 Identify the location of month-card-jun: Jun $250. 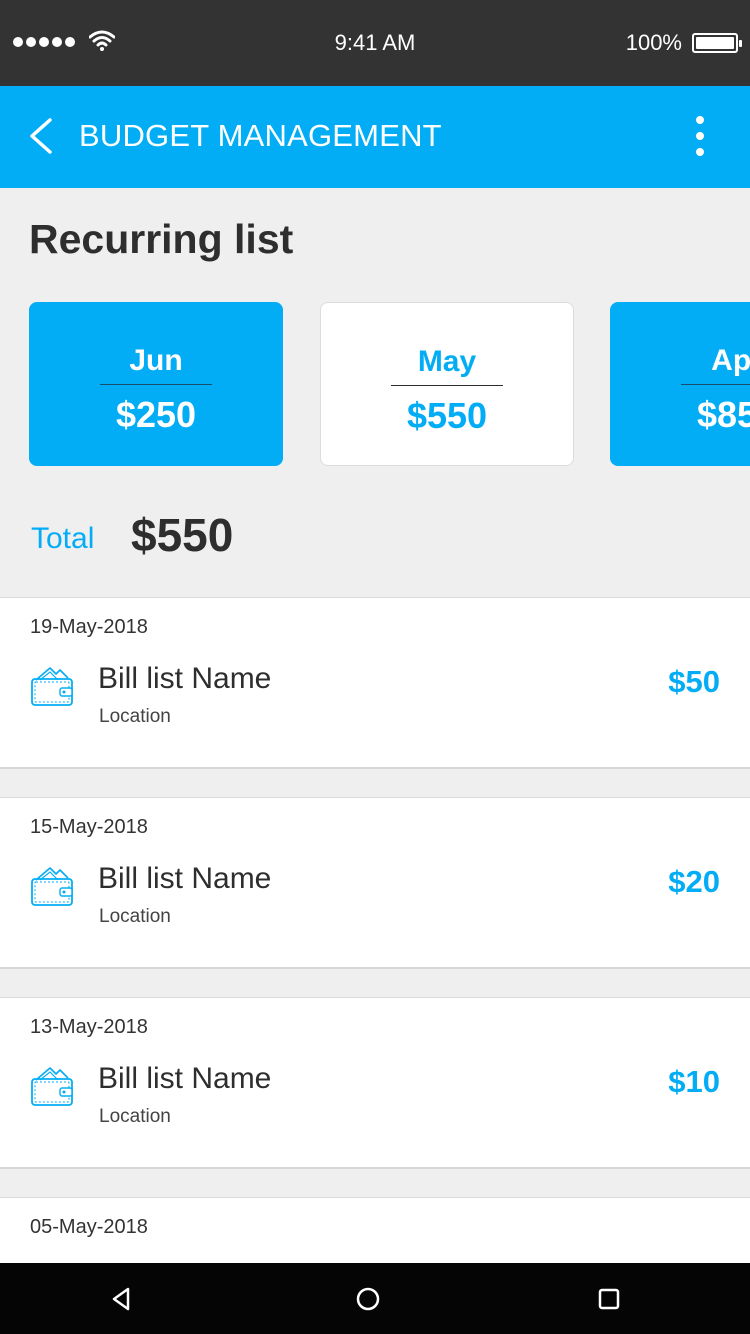
(156, 384).